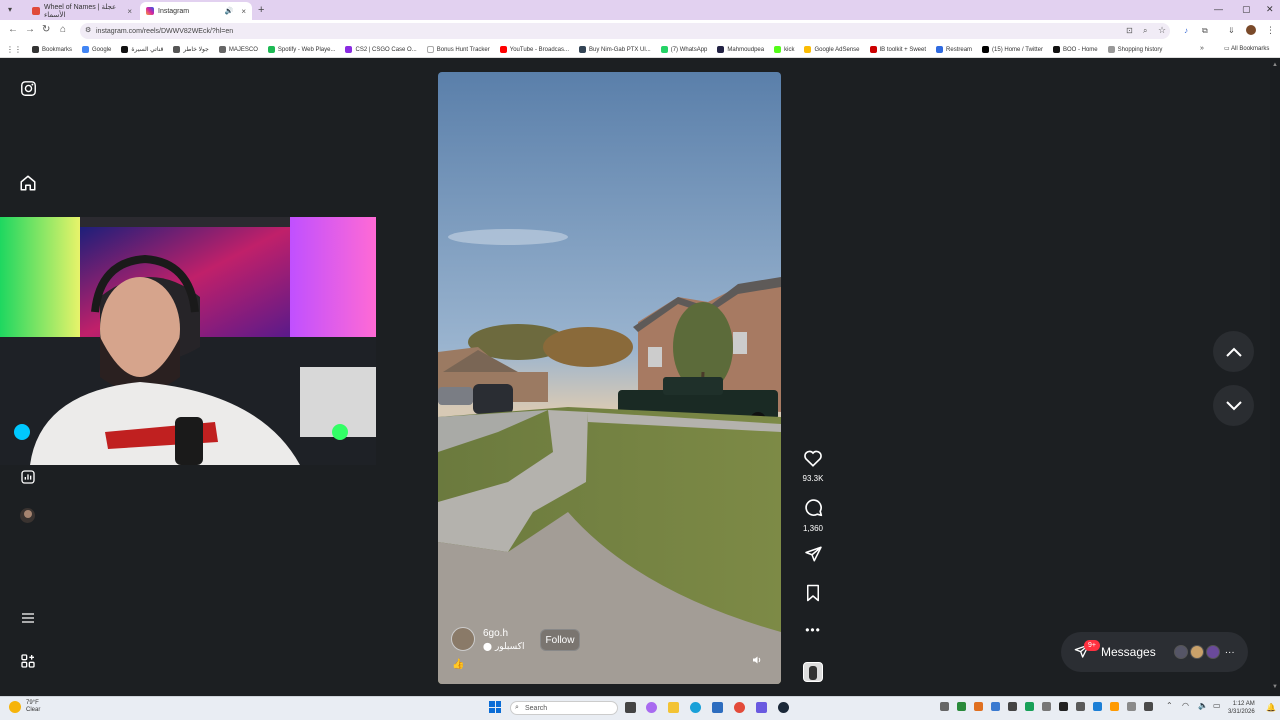 The height and width of the screenshot is (720, 1280). Describe the element at coordinates (1275, 378) in the screenshot. I see `page-scrollbar: ▲ ▼` at that location.